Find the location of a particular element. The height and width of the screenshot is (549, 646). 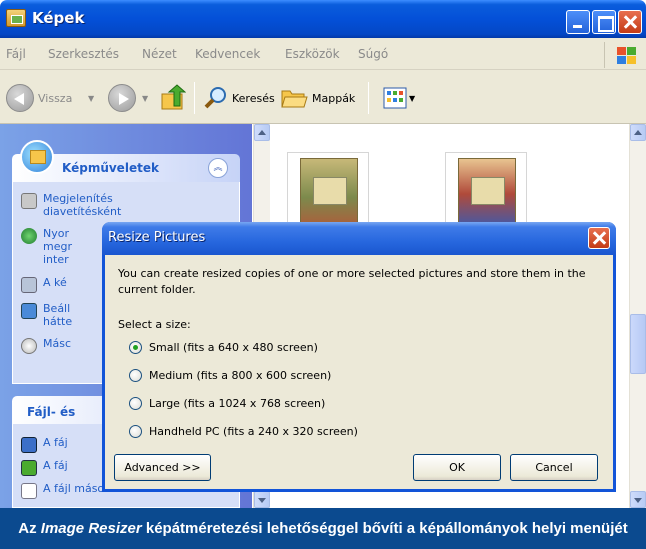

close-window-button is located at coordinates (630, 22).